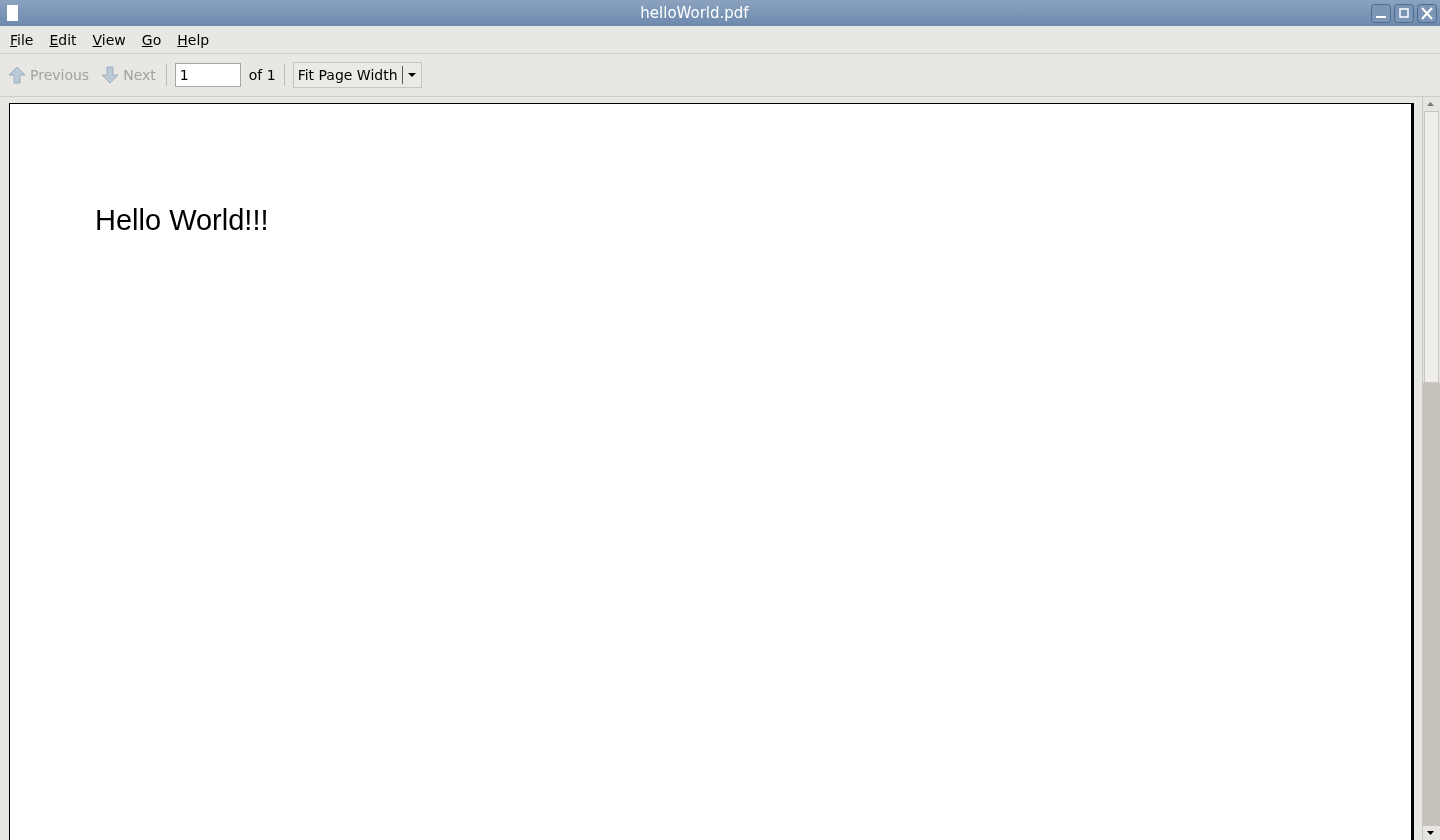 Image resolution: width=1440 pixels, height=840 pixels. What do you see at coordinates (262, 75) in the screenshot?
I see `page-count-label: of 1` at bounding box center [262, 75].